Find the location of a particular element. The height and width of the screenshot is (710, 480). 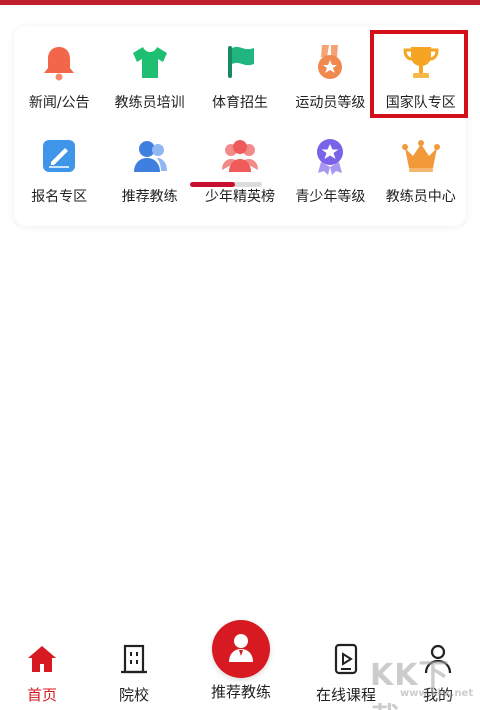

form-icon is located at coordinates (59, 156).